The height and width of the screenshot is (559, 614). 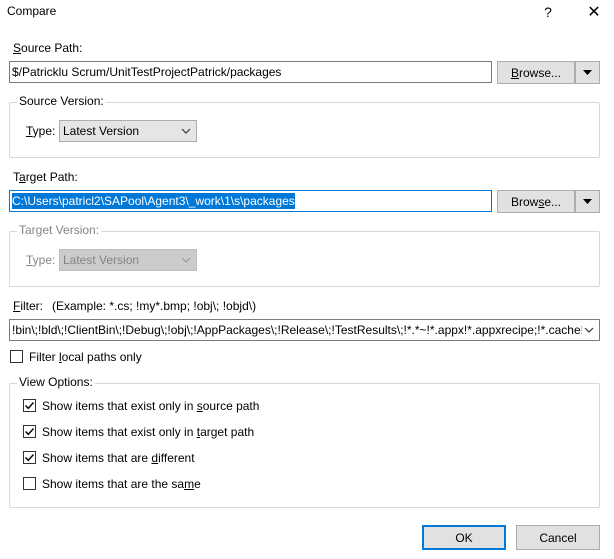 I want to click on show-same-label: Show items that are the same, so click(x=121, y=484).